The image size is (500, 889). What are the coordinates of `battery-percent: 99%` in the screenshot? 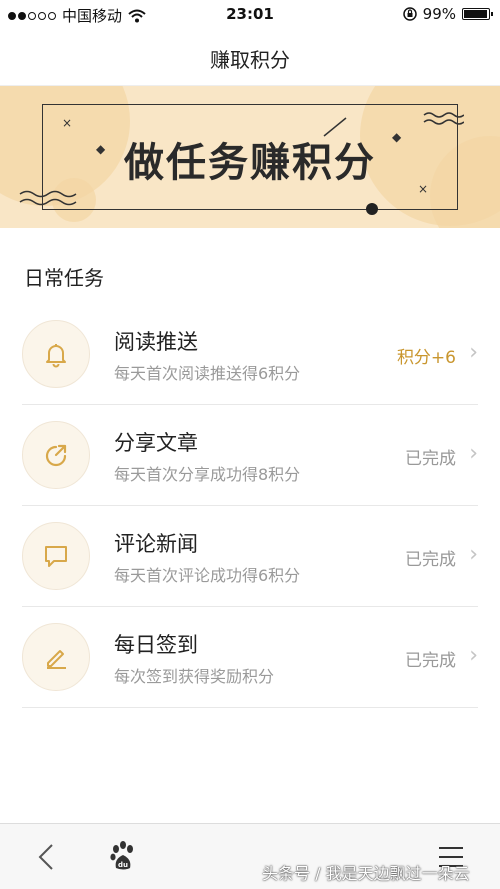 It's located at (439, 14).